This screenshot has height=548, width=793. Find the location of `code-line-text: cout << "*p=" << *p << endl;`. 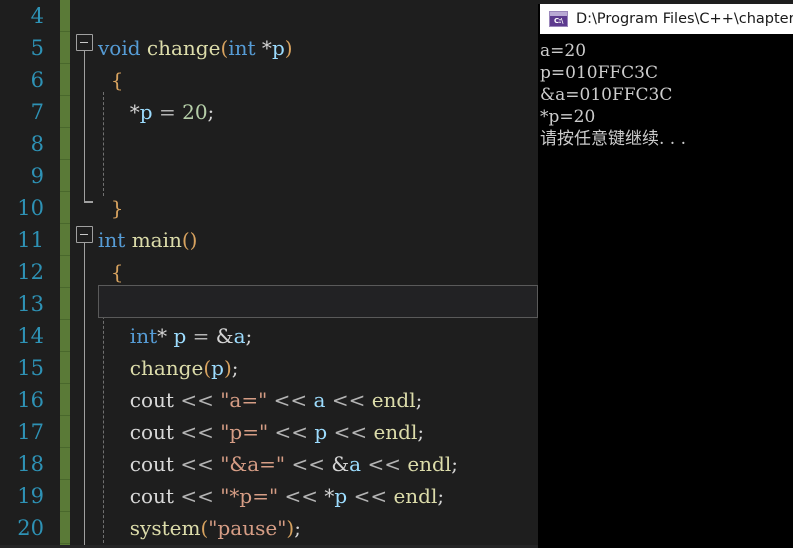

code-line-text: cout << "*p=" << *p << endl; is located at coordinates (271, 496).